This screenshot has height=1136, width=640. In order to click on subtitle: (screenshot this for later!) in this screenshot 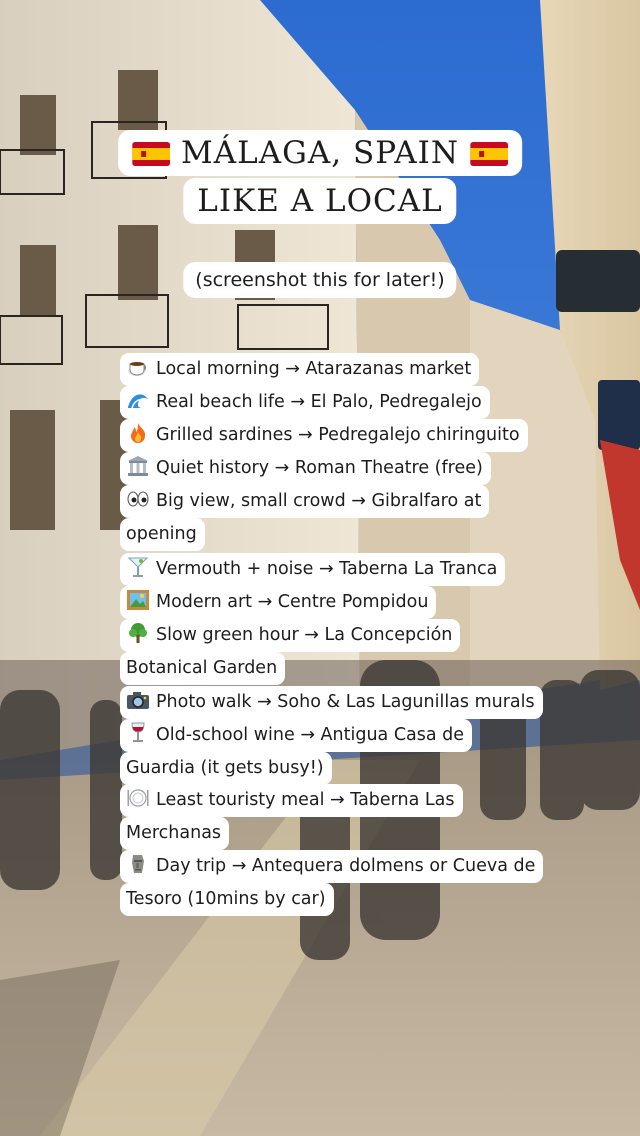, I will do `click(320, 280)`.